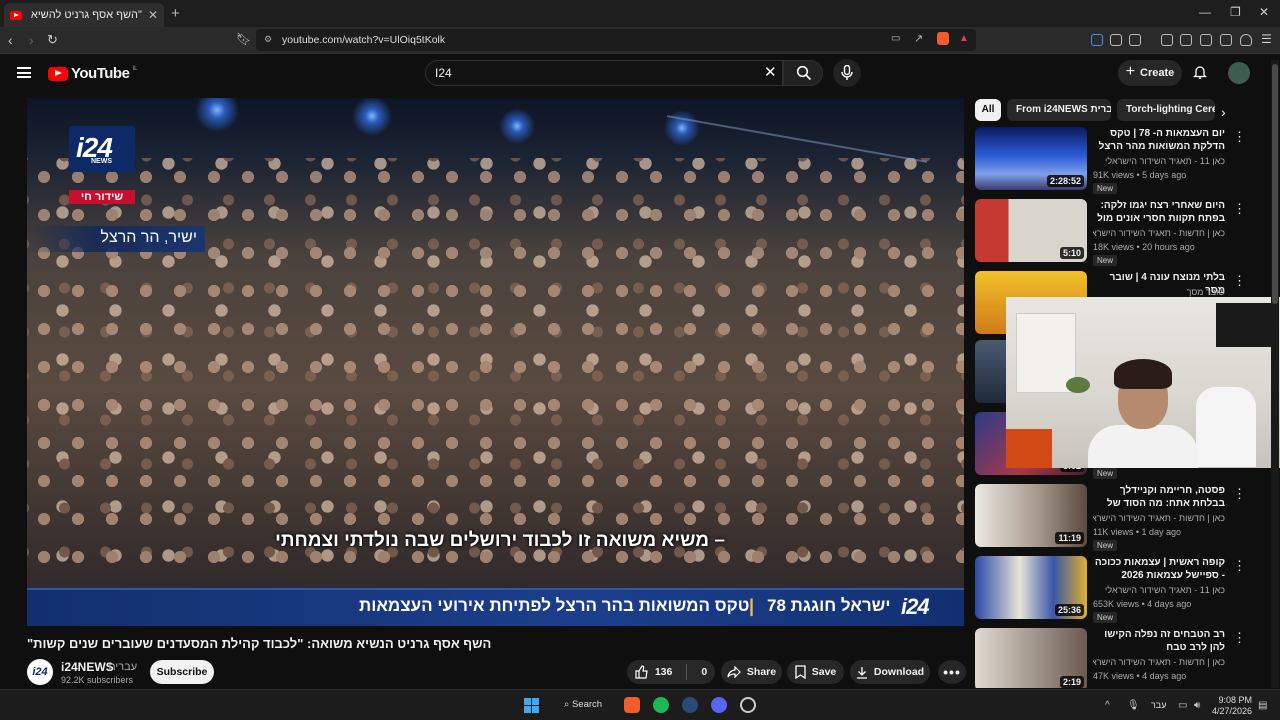  Describe the element at coordinates (1226, 40) in the screenshot. I see `leo-ai-icon` at that location.